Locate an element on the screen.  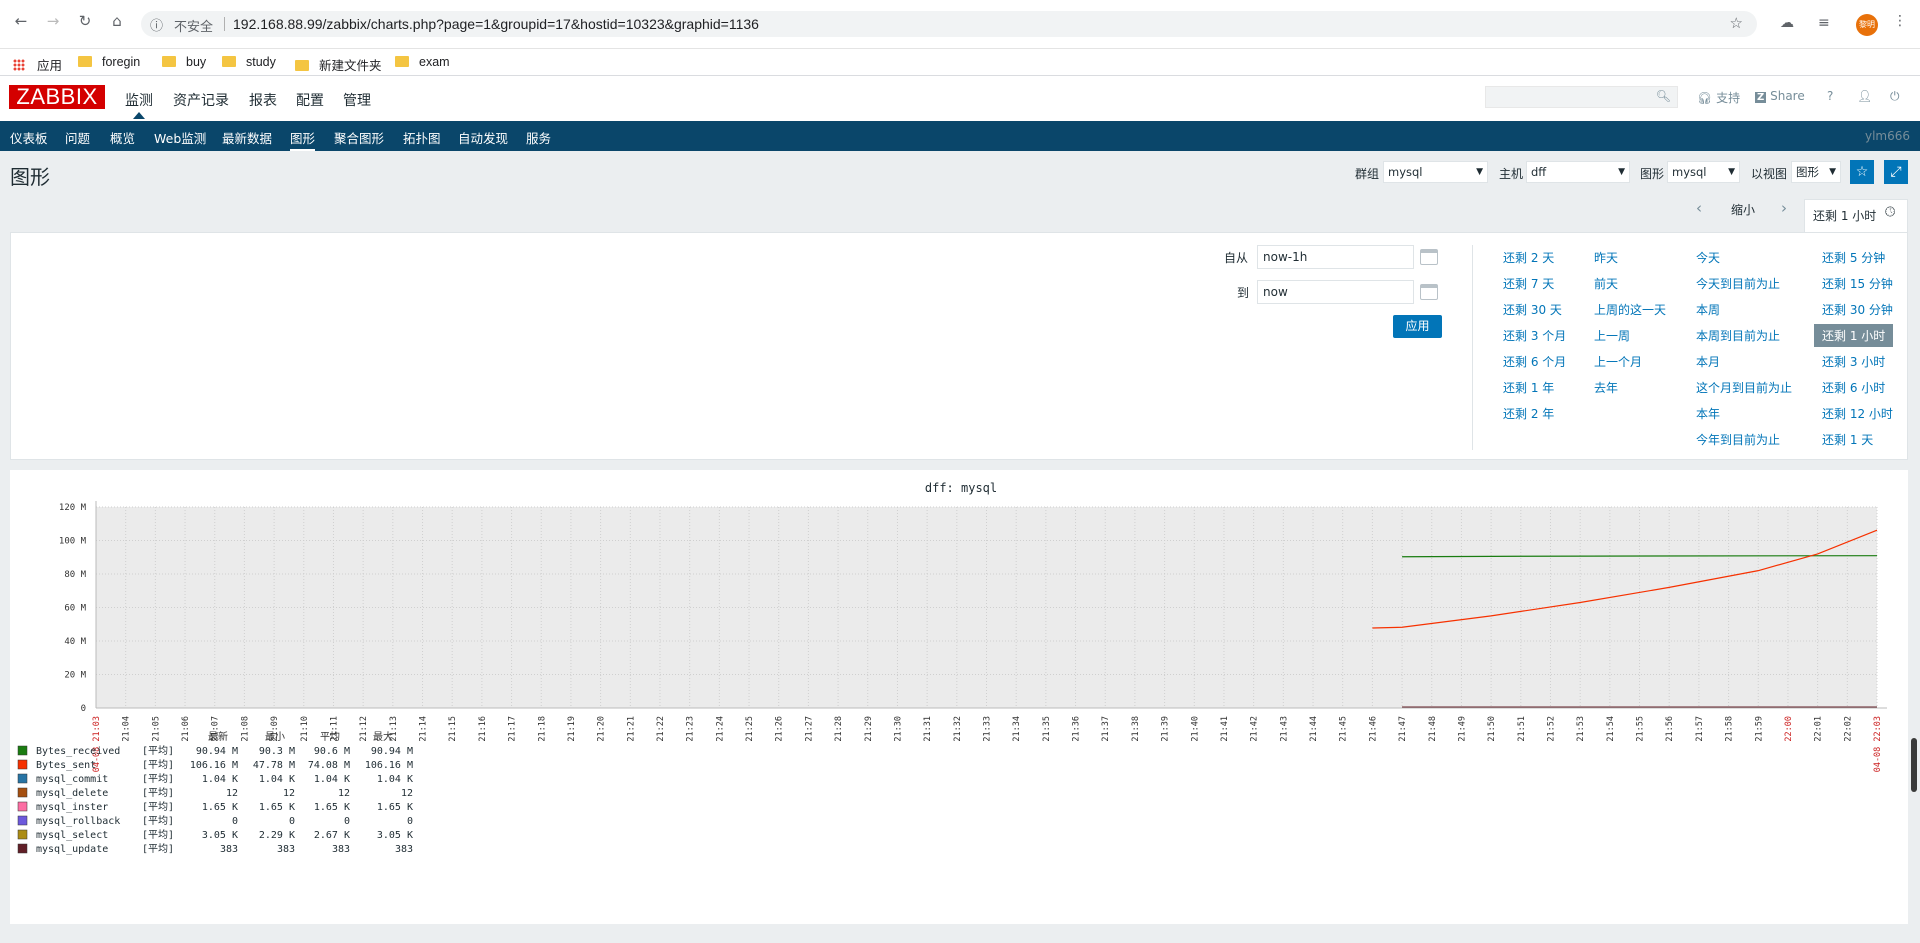
apply-button: 应用 is located at coordinates (1417, 326).